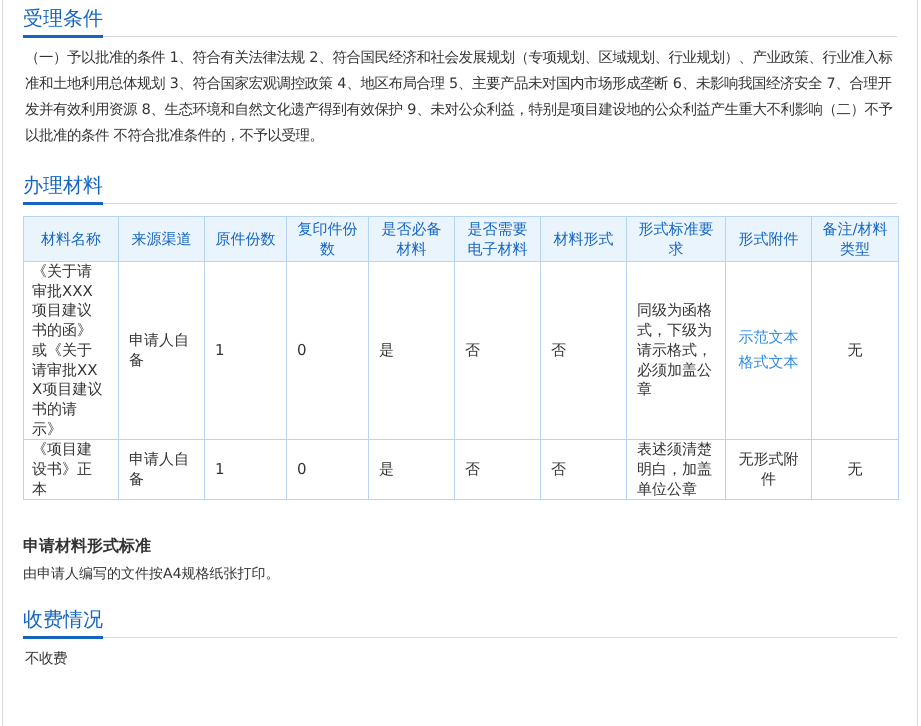 The width and height of the screenshot is (921, 726). Describe the element at coordinates (676, 239) in the screenshot. I see `column-header: 形式标准要求` at that location.